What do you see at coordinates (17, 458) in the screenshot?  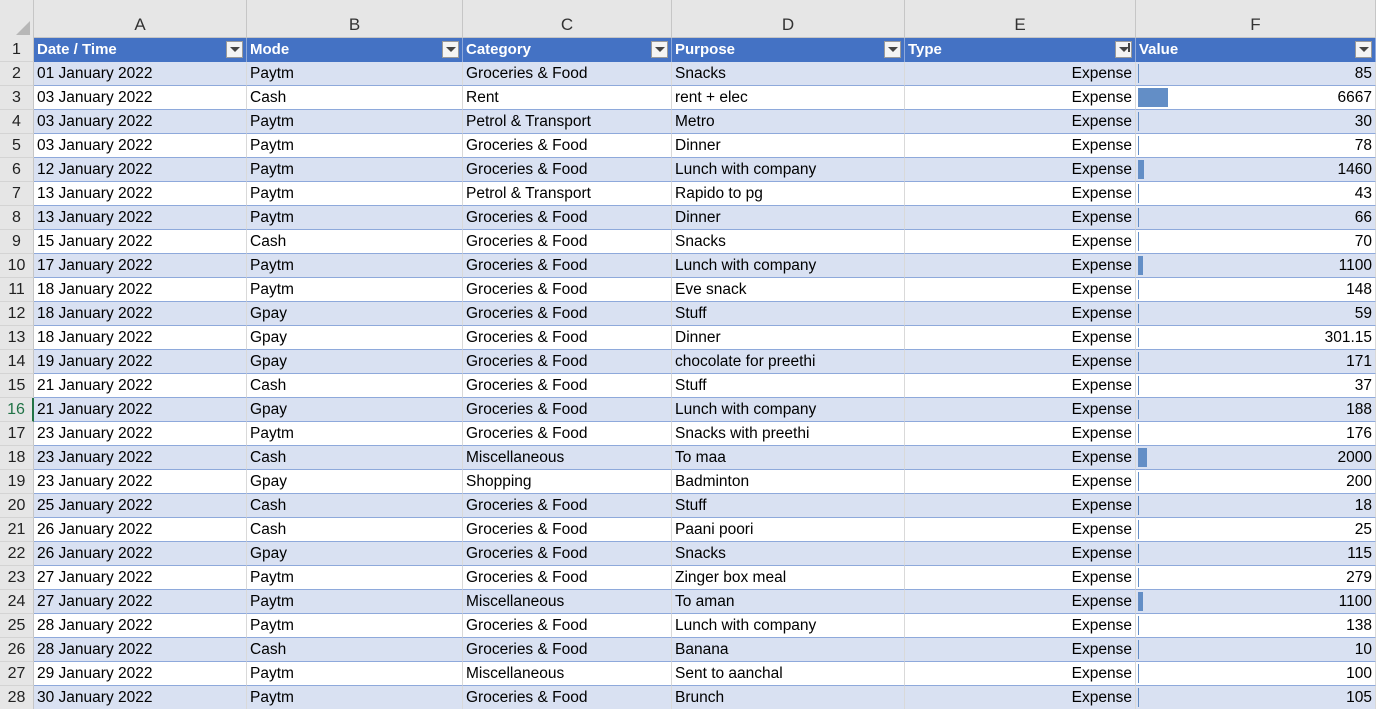 I see `row-number: 18` at bounding box center [17, 458].